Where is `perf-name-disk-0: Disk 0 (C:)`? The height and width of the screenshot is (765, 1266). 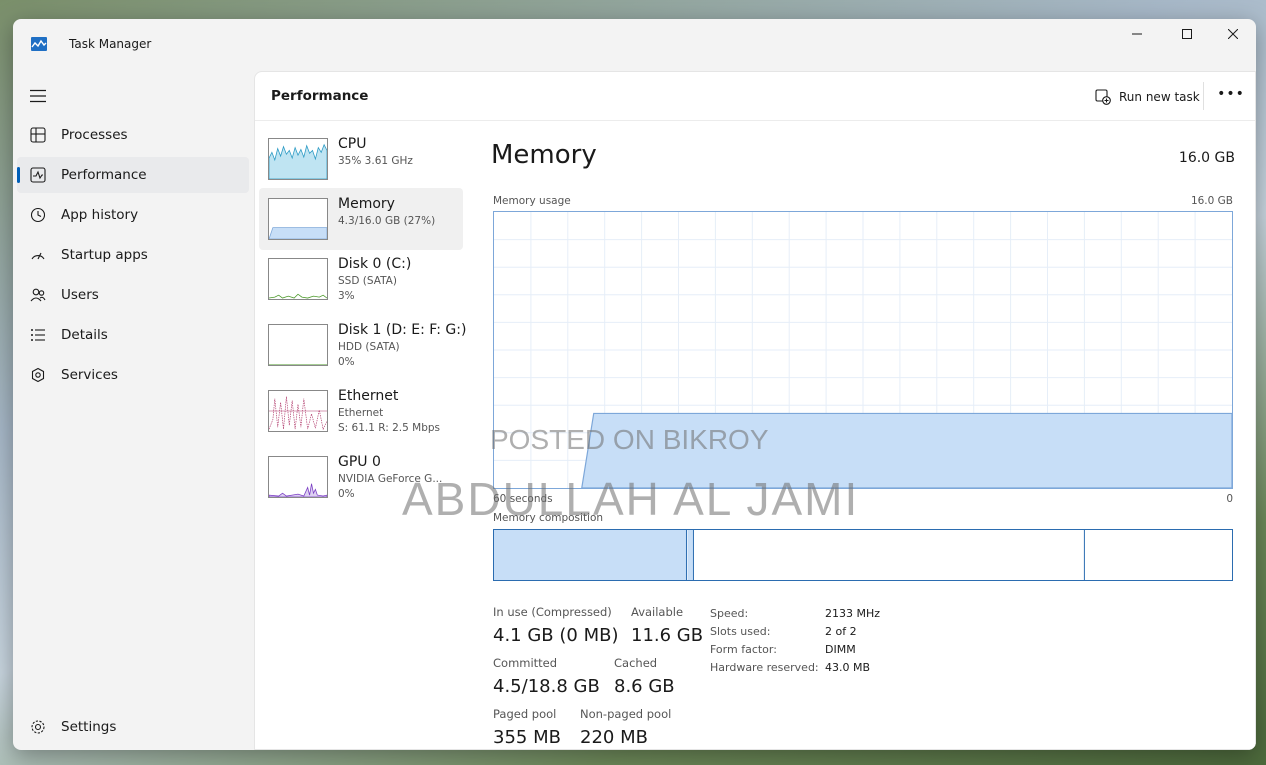
perf-name-disk-0: Disk 0 (C:) is located at coordinates (375, 264).